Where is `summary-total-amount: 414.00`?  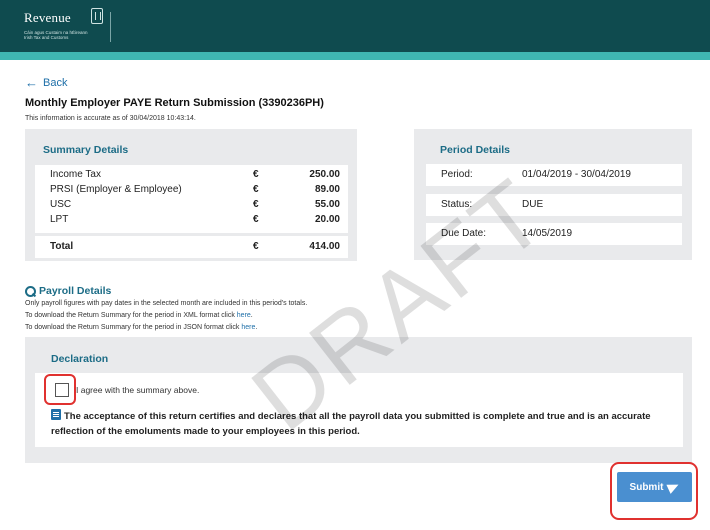
summary-total-amount: 414.00 is located at coordinates (324, 246).